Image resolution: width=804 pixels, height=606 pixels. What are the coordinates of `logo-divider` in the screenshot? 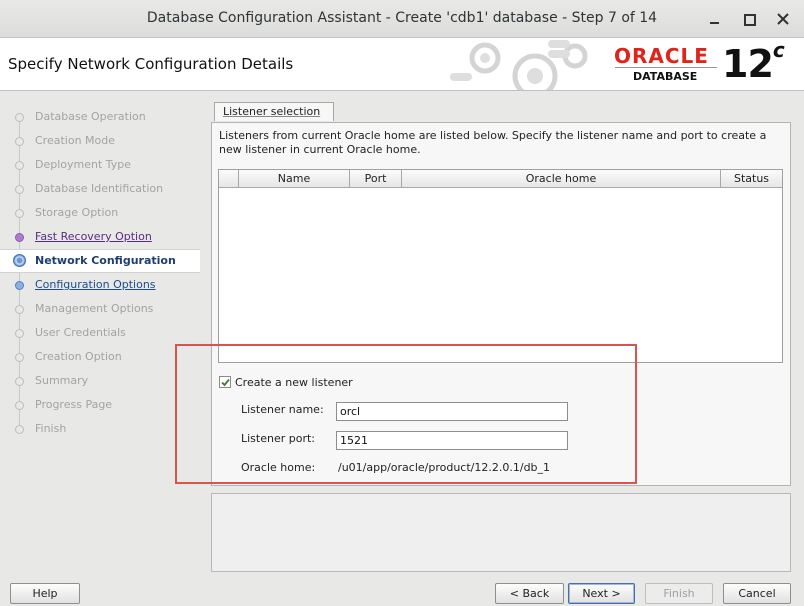 It's located at (666, 67).